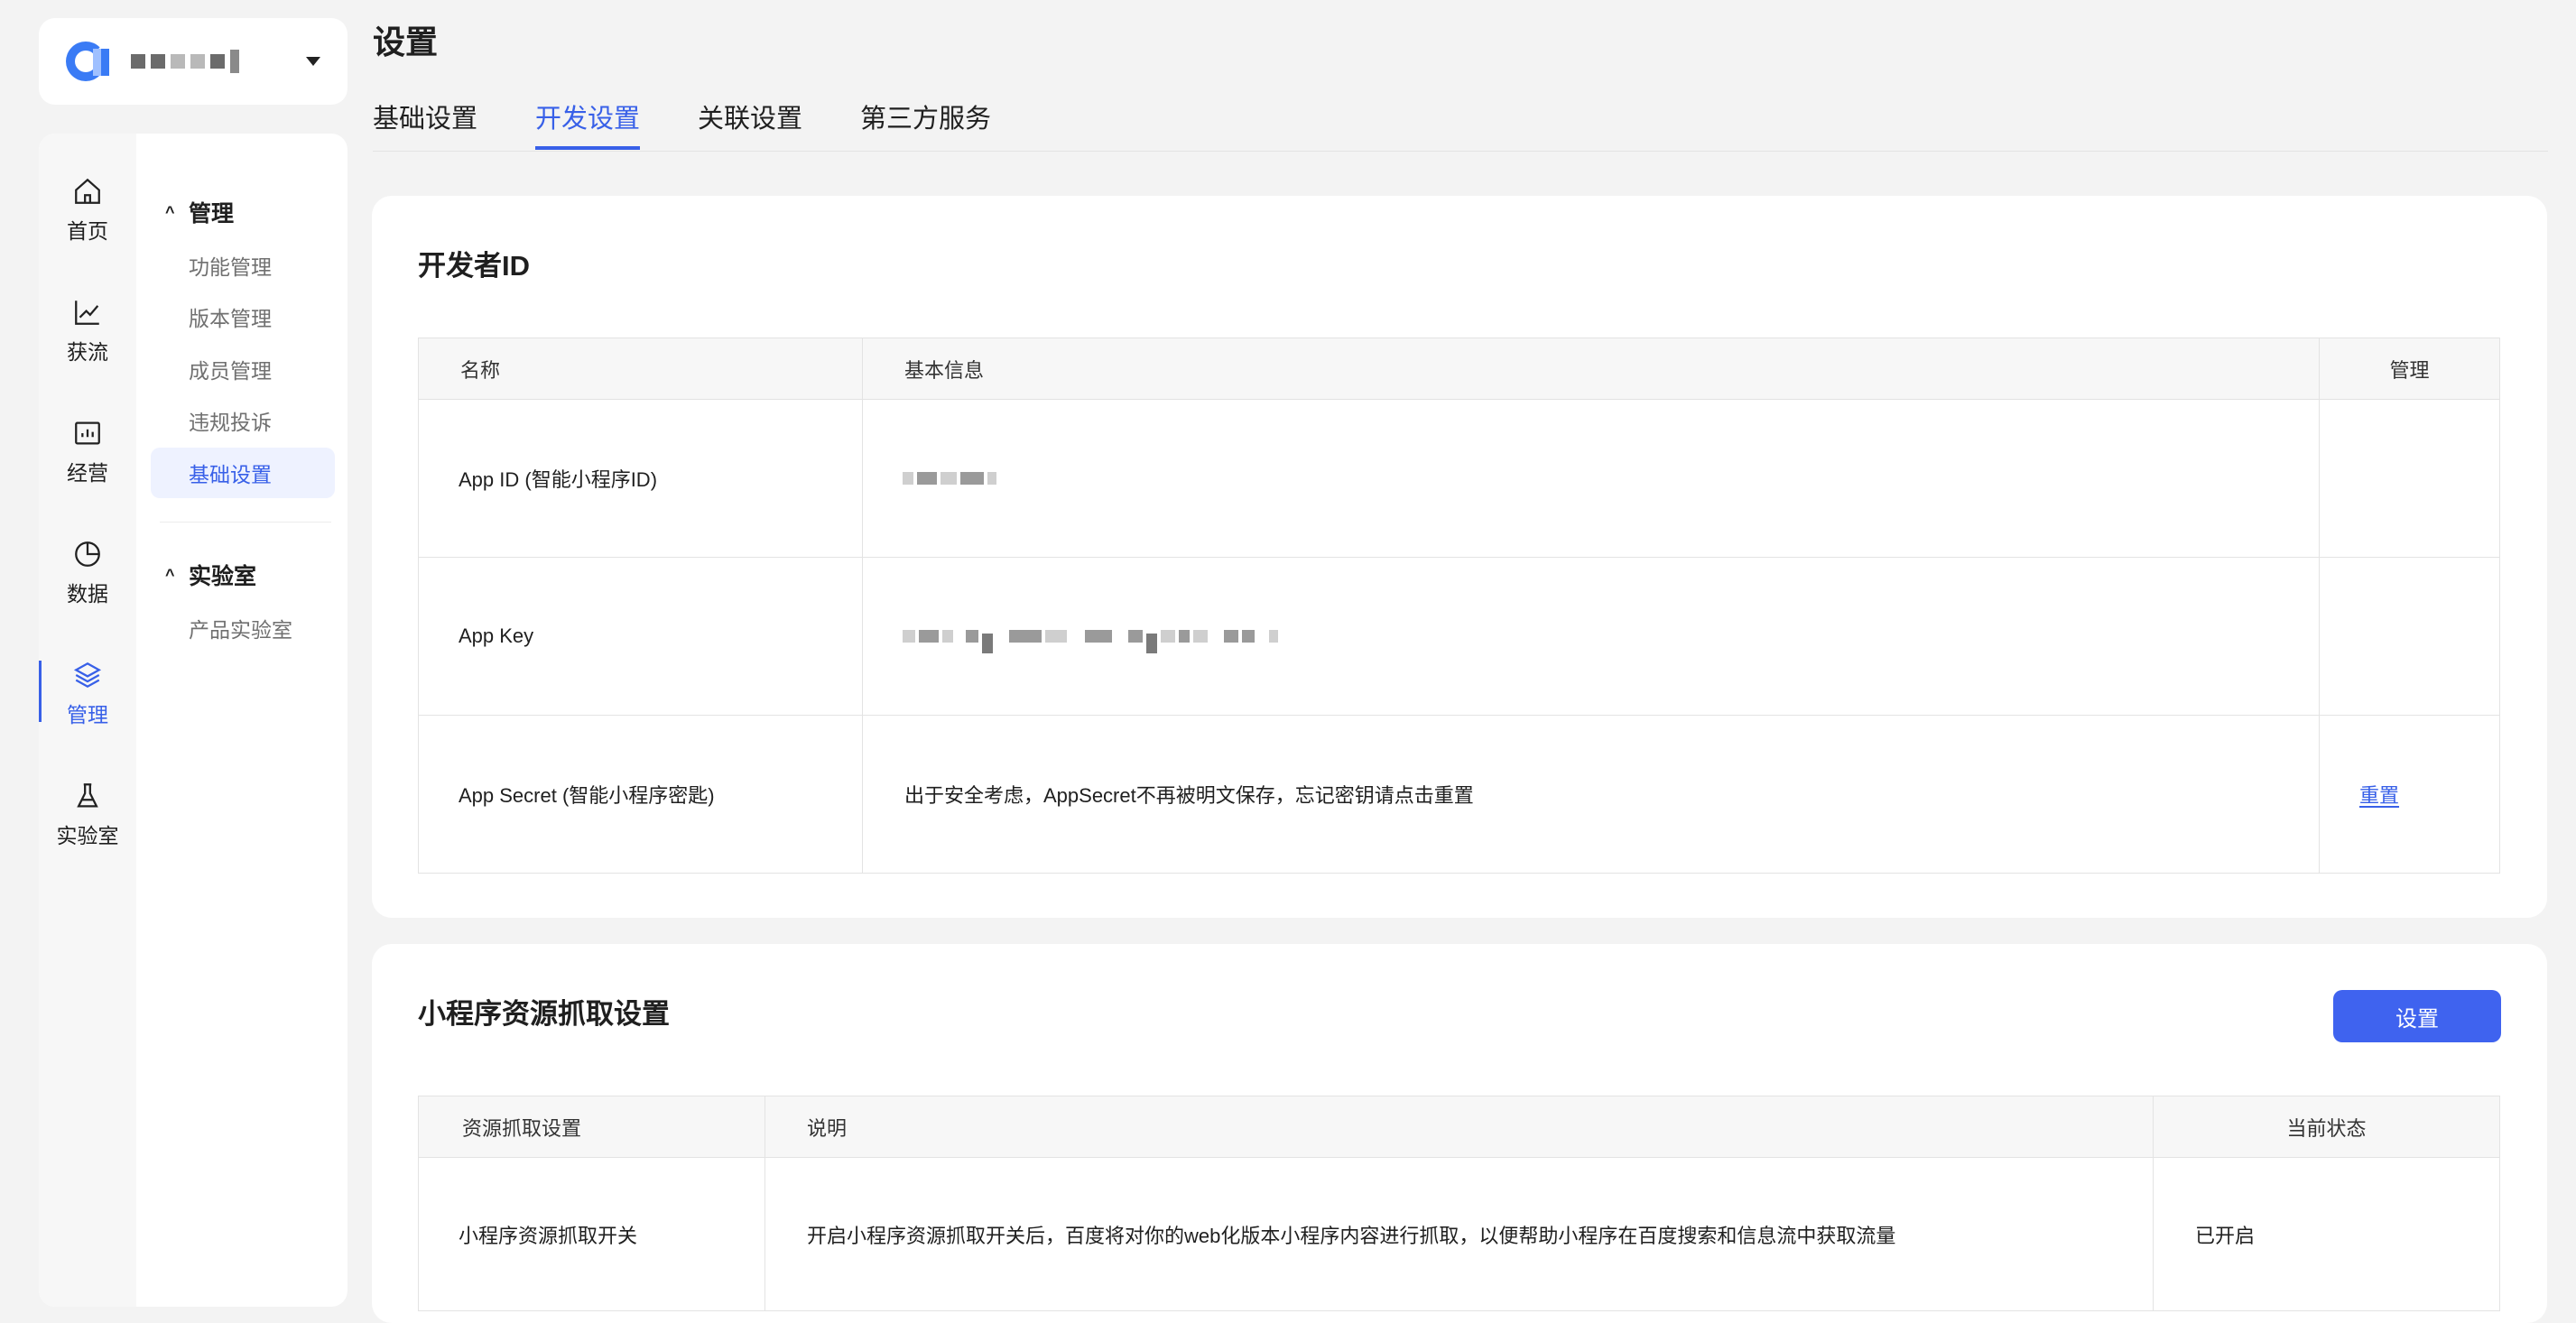 The width and height of the screenshot is (2576, 1323). I want to click on line-chart-icon, so click(87, 313).